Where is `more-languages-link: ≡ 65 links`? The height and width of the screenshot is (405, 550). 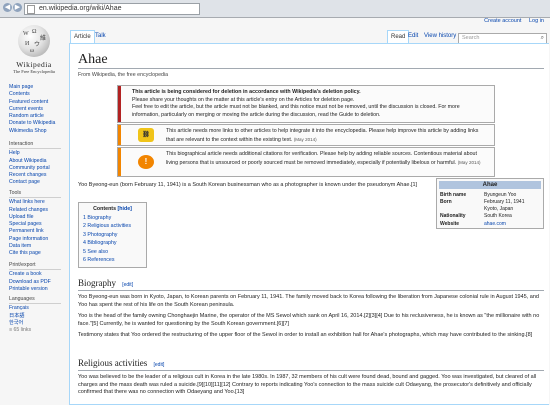
more-languages-link: ≡ 65 links is located at coordinates (35, 330).